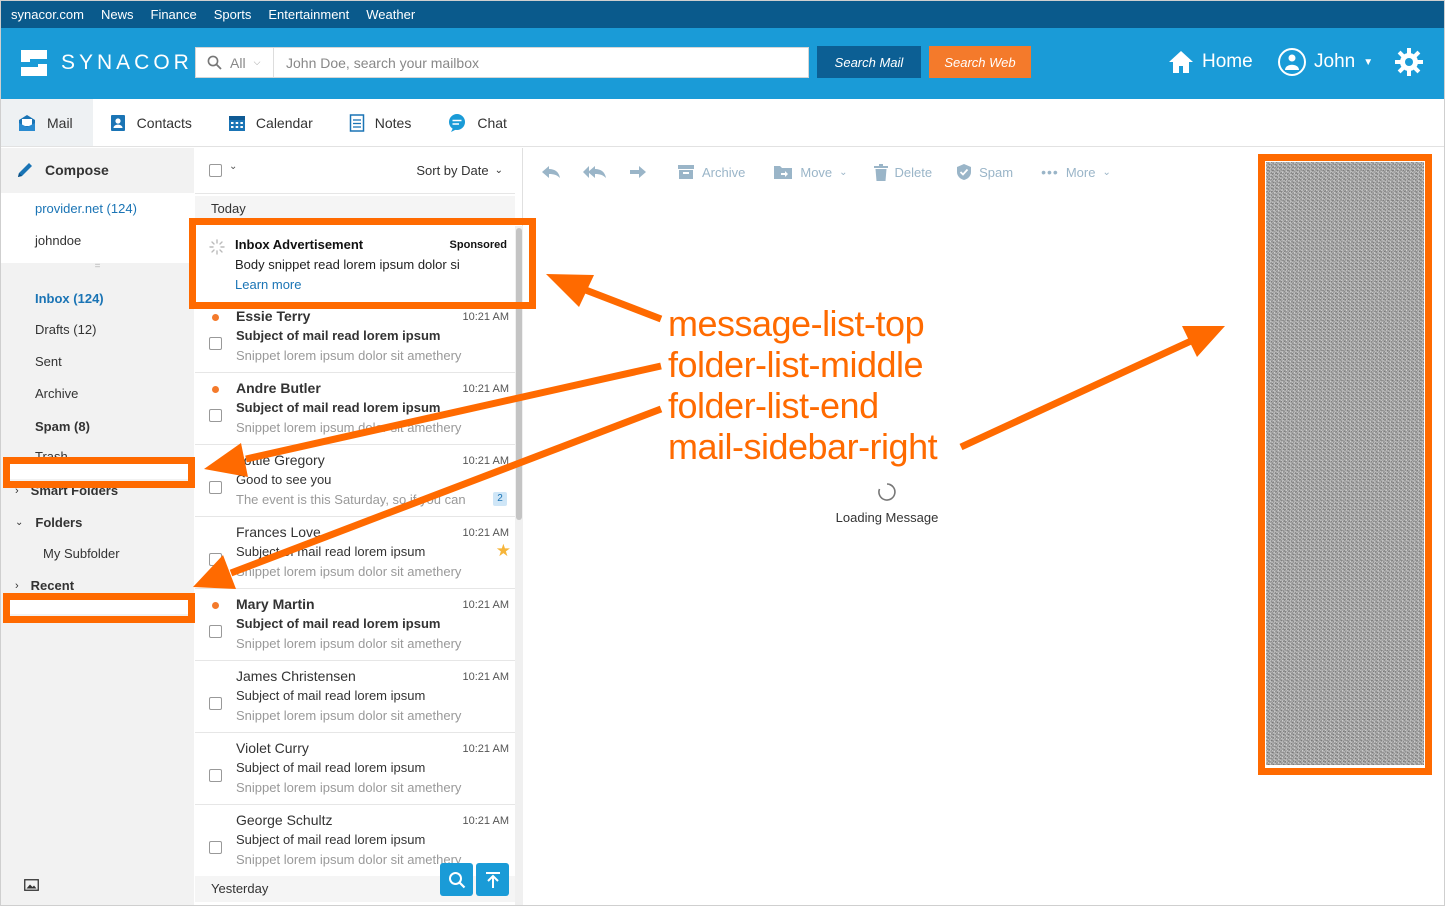 The height and width of the screenshot is (908, 1447). I want to click on user-icon, so click(1292, 62).